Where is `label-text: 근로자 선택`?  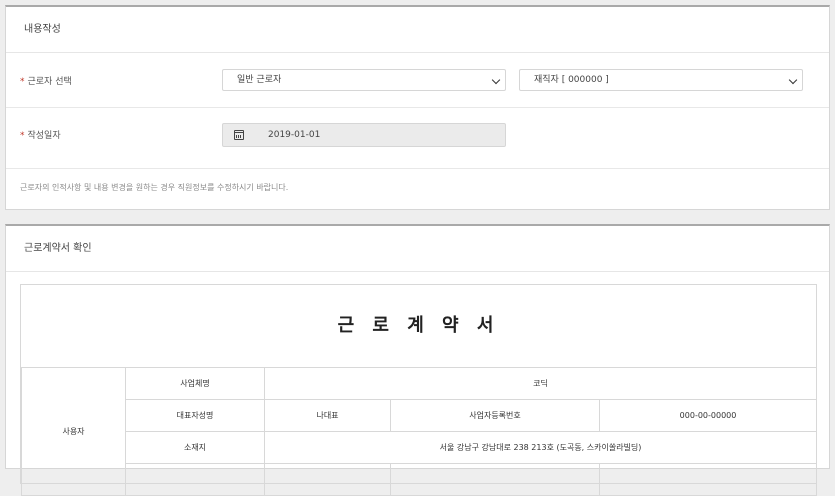
label-text: 근로자 선택 is located at coordinates (49, 82).